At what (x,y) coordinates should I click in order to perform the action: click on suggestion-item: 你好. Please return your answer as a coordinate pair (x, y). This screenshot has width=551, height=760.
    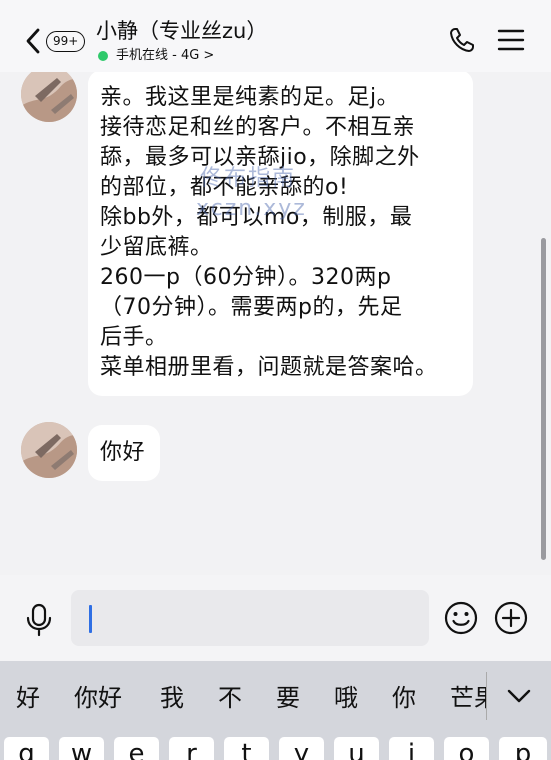
    Looking at the image, I should click on (98, 698).